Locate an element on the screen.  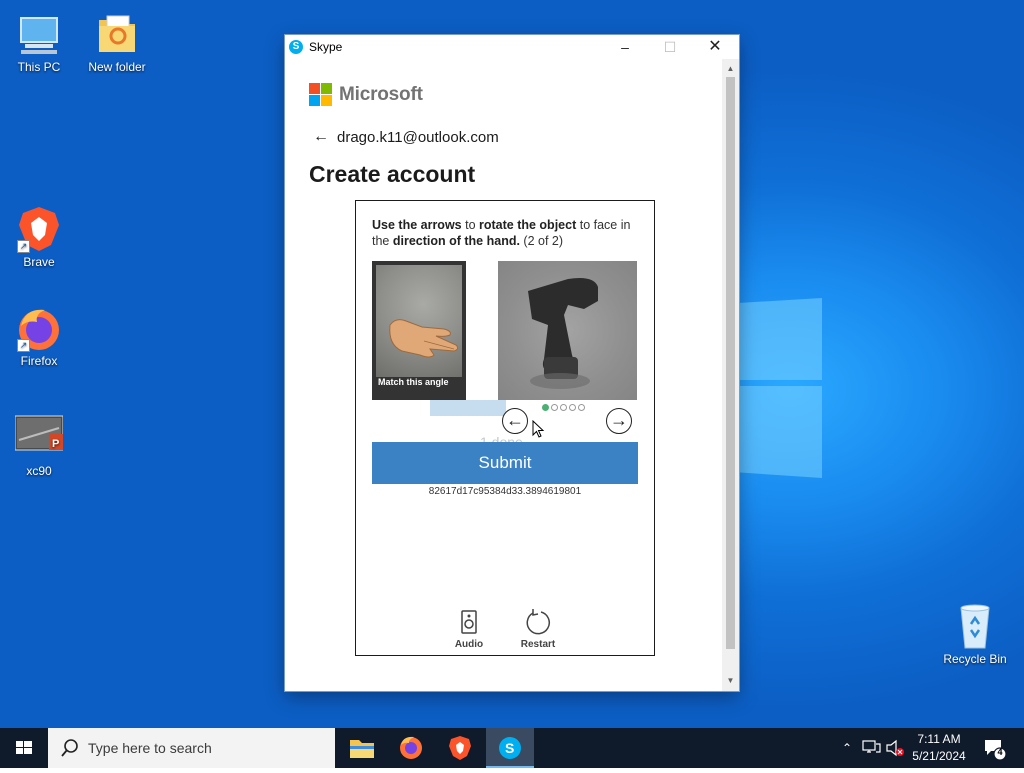
desktop-icon-this-pc: This PC is located at coordinates (39, 42).